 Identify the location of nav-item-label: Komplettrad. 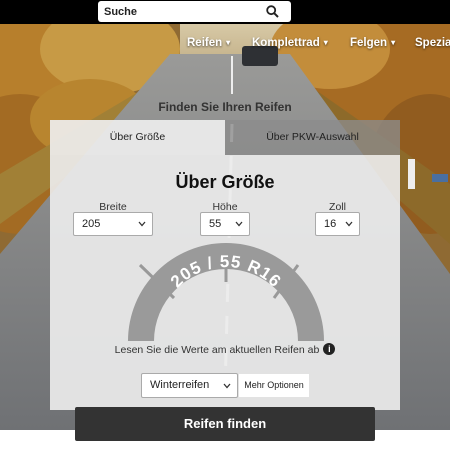
(286, 43).